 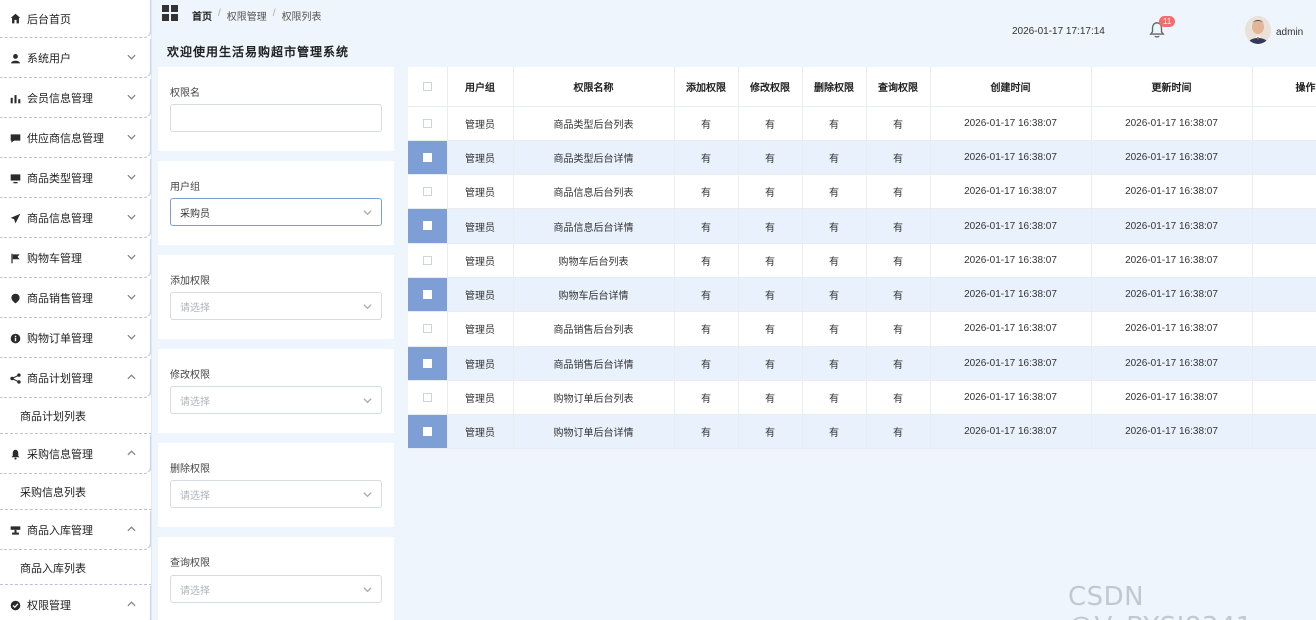 What do you see at coordinates (276, 400) in the screenshot?
I see `edit-permission-select: 请选择` at bounding box center [276, 400].